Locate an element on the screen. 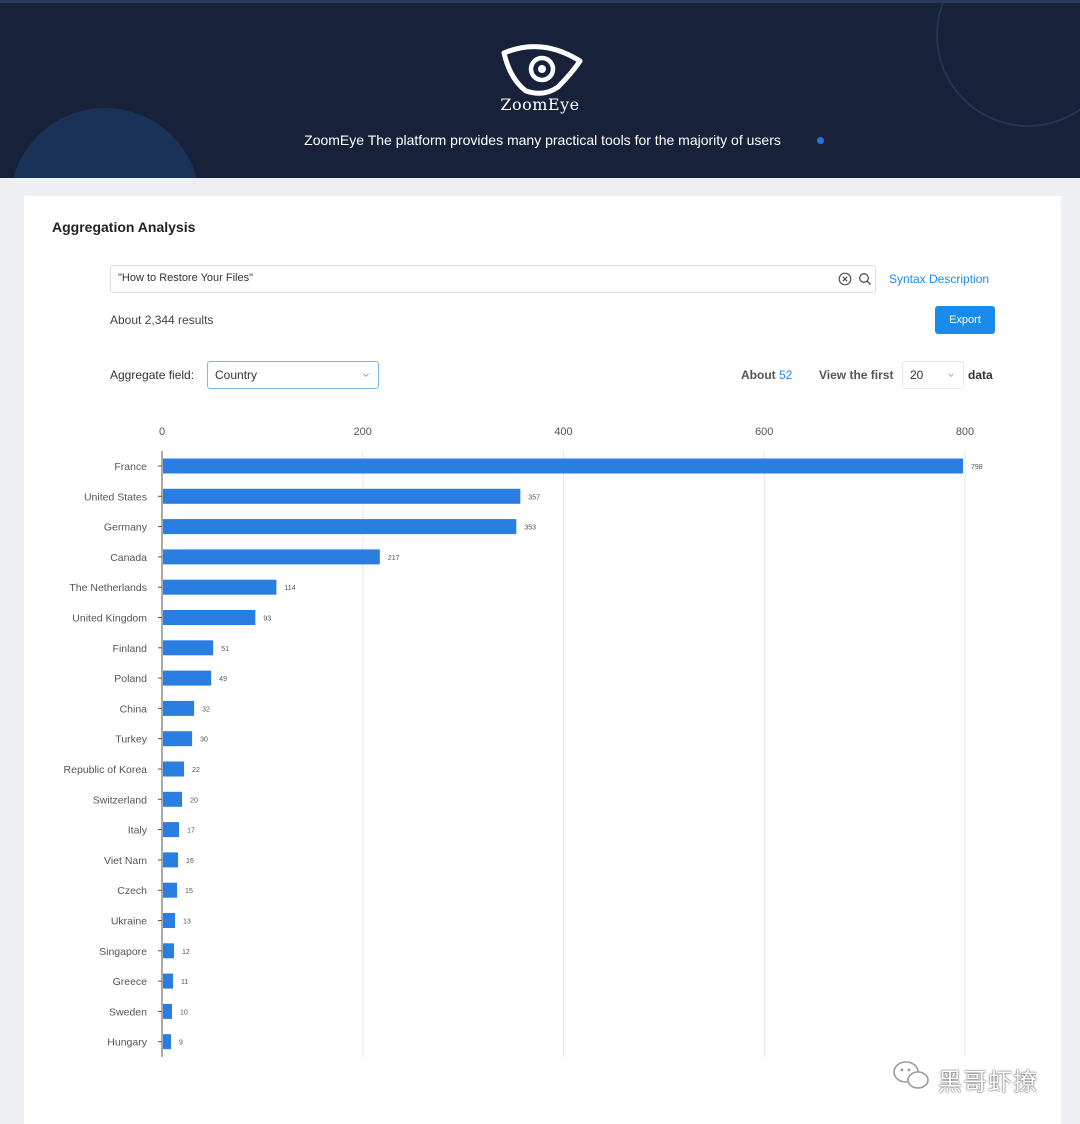 Image resolution: width=1080 pixels, height=1124 pixels. bar-value-label: 357 is located at coordinates (534, 497).